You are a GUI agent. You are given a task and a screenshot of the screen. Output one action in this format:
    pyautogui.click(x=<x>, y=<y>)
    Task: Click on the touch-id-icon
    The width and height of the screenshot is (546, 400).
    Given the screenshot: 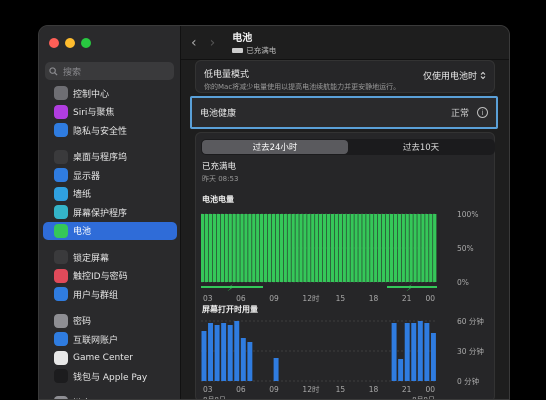 What is the action you would take?
    pyautogui.click(x=61, y=275)
    